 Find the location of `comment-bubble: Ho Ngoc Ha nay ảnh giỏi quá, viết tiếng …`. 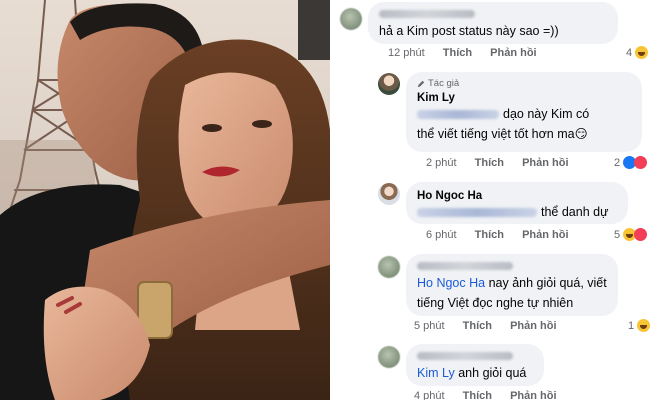

comment-bubble: Ho Ngoc Ha nay ảnh giỏi quá, viết tiếng … is located at coordinates (512, 285).